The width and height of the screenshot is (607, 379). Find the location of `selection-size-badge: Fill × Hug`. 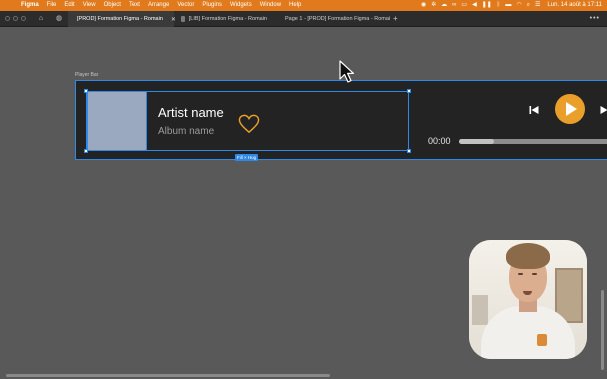

selection-size-badge: Fill × Hug is located at coordinates (247, 157).